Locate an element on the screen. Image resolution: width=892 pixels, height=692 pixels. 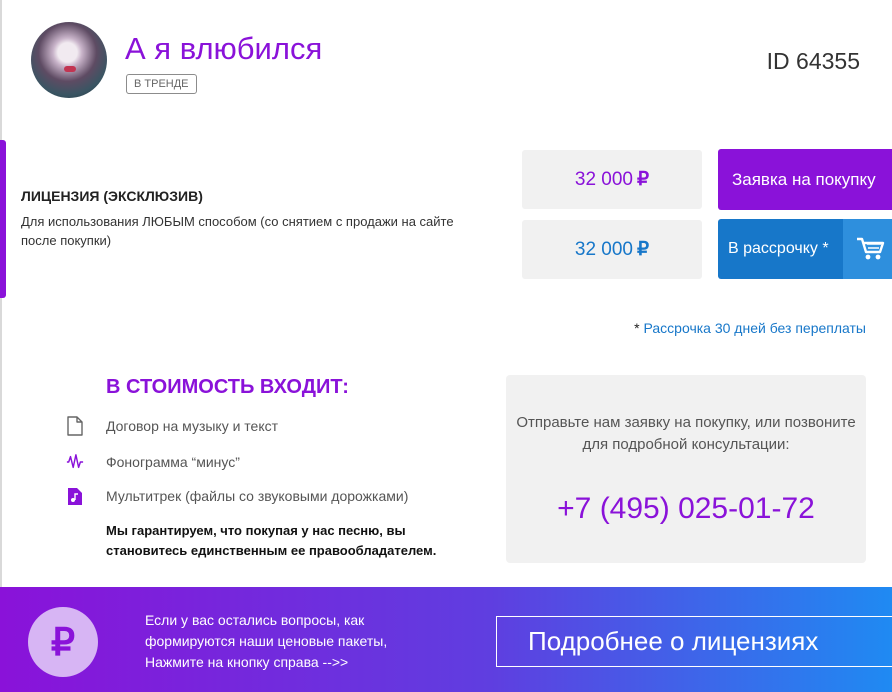
installment-button: В рассрочку * is located at coordinates (805, 249).